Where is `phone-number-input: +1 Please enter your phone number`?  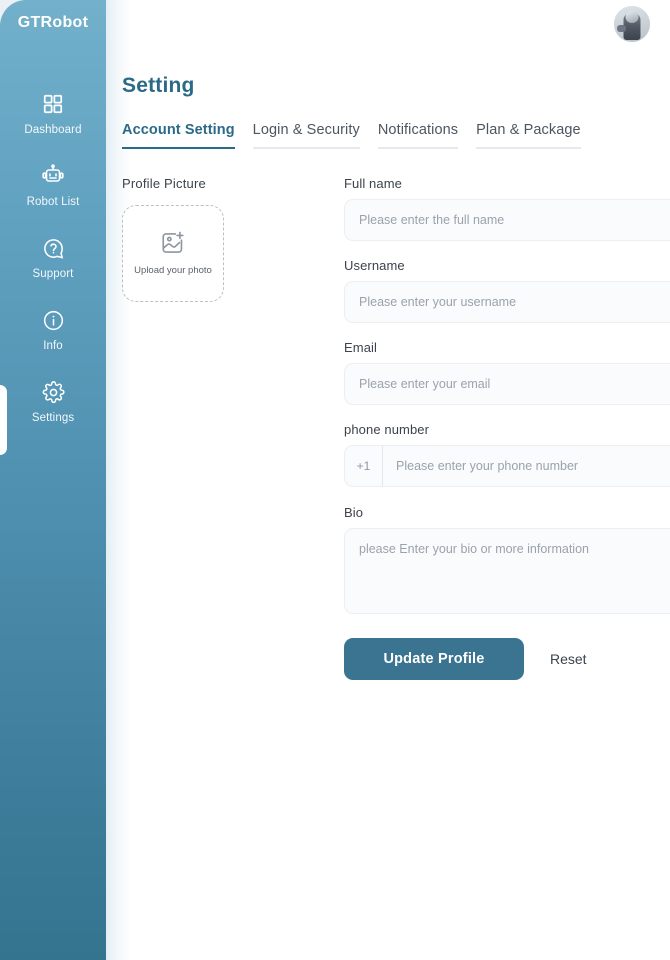 phone-number-input: +1 Please enter your phone number is located at coordinates (507, 466).